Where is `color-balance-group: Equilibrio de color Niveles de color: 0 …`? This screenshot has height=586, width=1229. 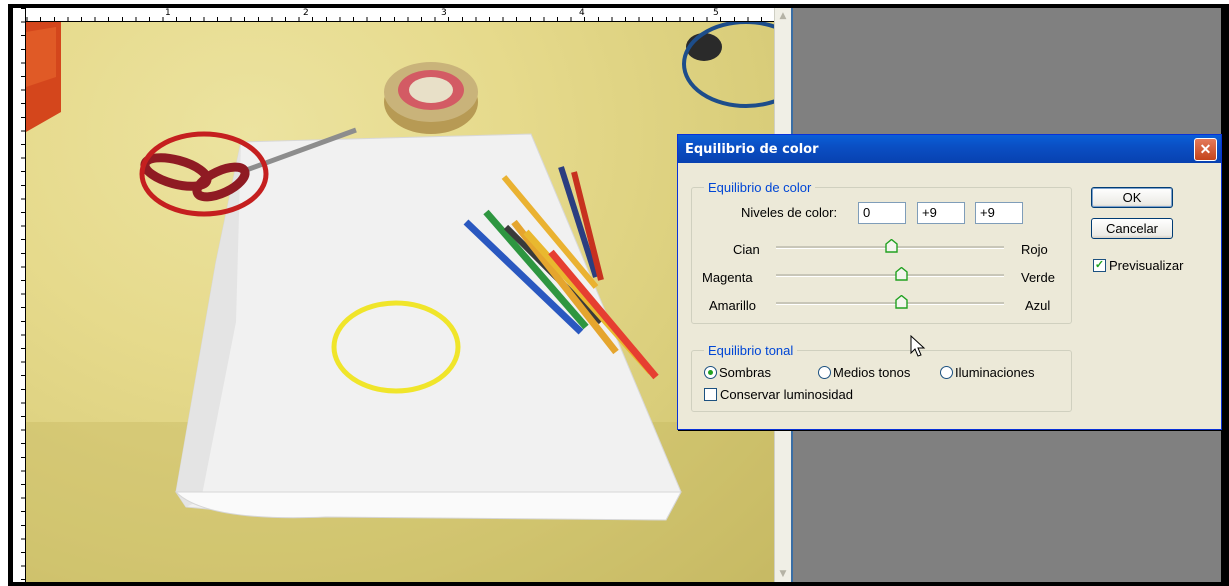
color-balance-group: Equilibrio de color Niveles de color: 0 … is located at coordinates (881, 252).